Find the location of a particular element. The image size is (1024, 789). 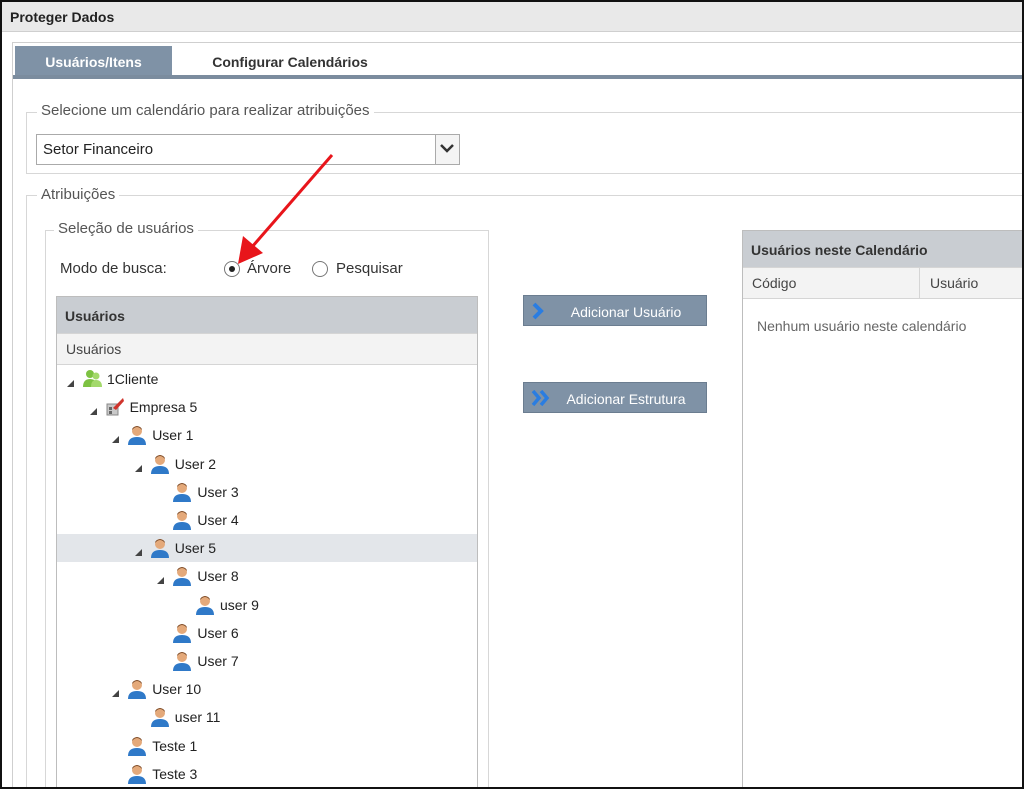

tree-node: Teste 3 is located at coordinates (267, 773).